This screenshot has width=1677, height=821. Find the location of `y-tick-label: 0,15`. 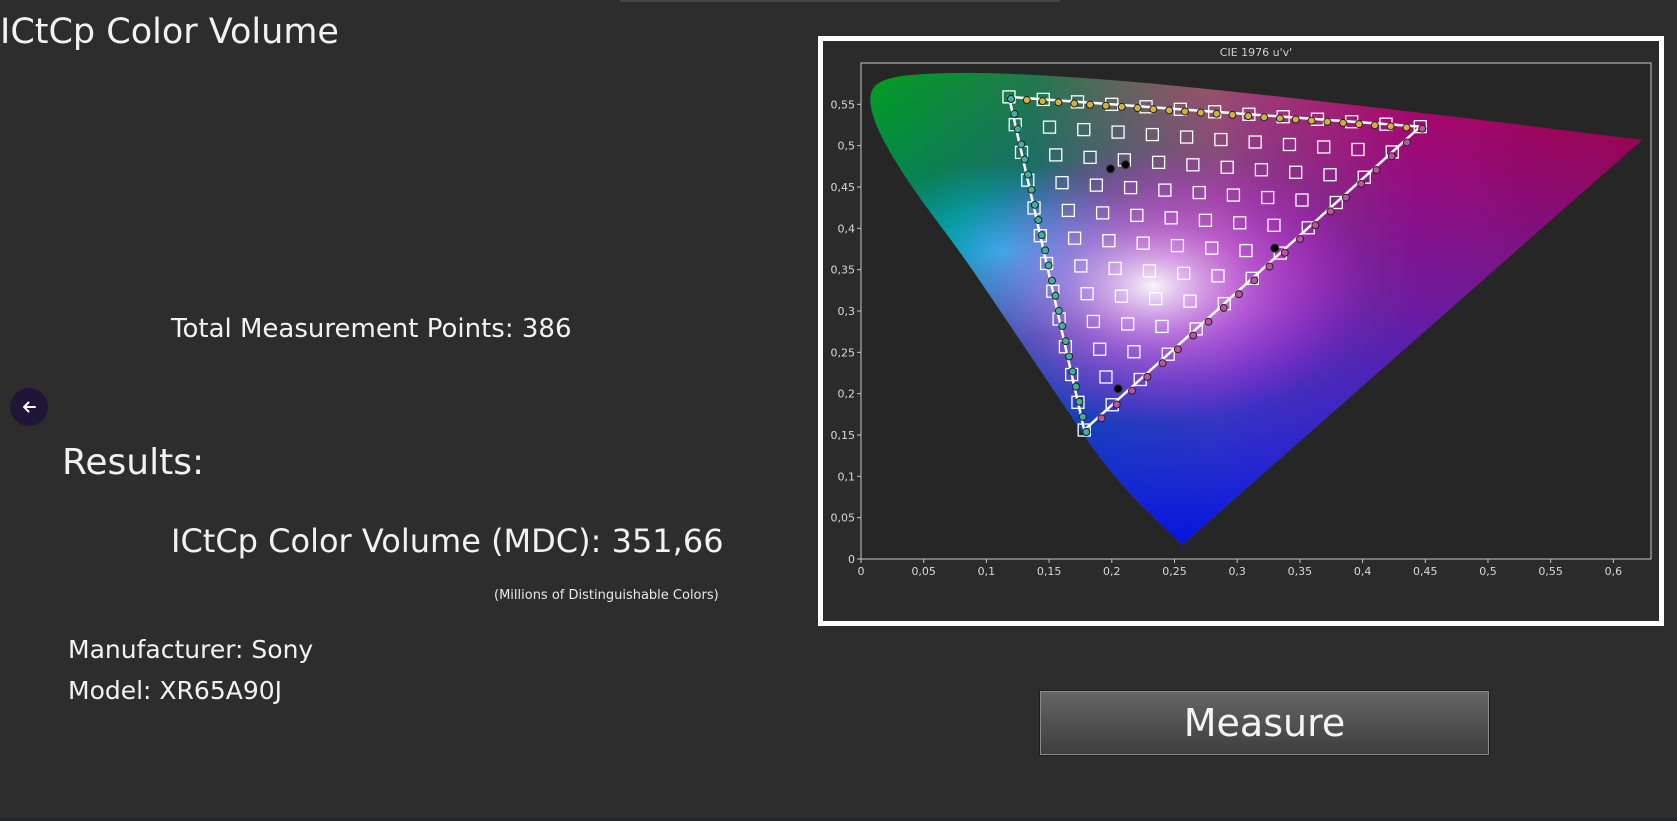

y-tick-label: 0,15 is located at coordinates (843, 435).